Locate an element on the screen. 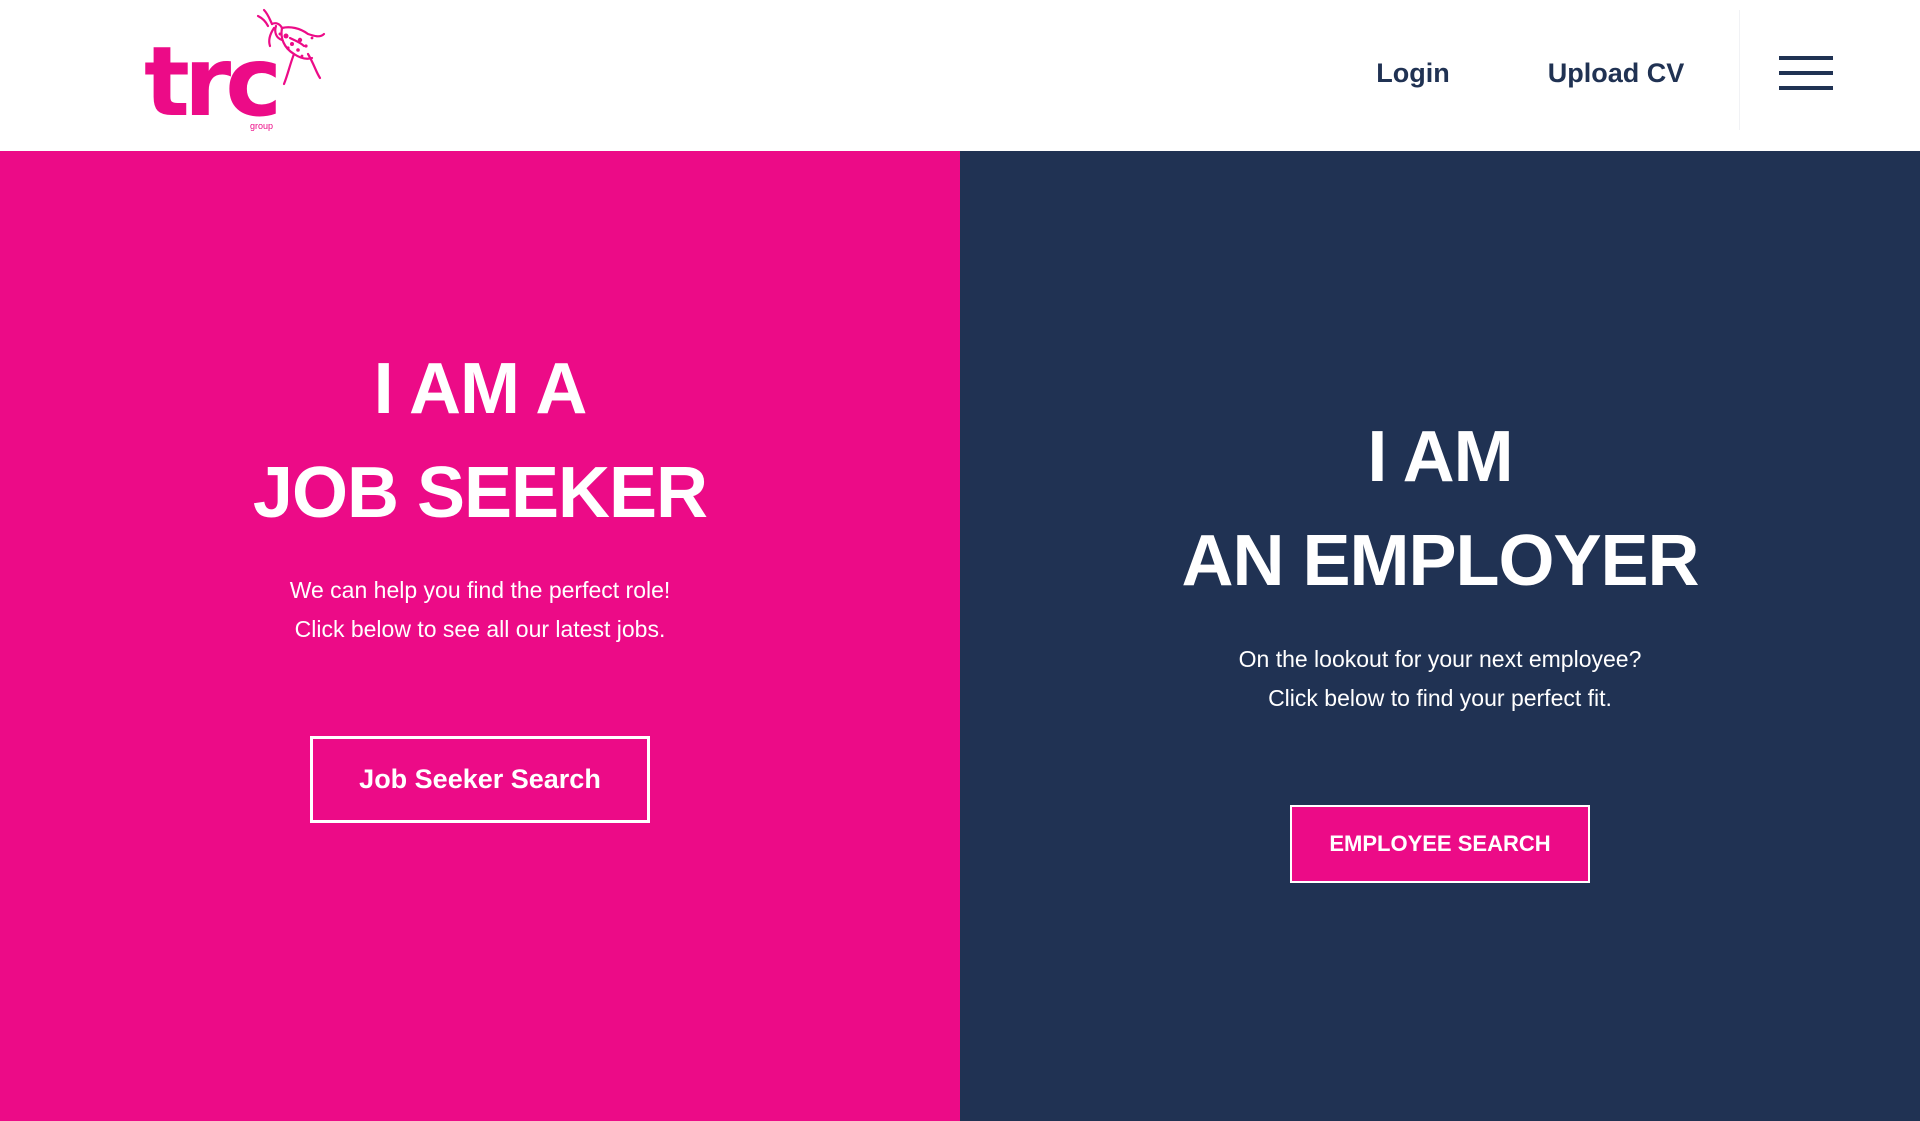 This screenshot has height=1121, width=1920. employer-text-line2: Click below to find your perfect fit. is located at coordinates (1440, 698).